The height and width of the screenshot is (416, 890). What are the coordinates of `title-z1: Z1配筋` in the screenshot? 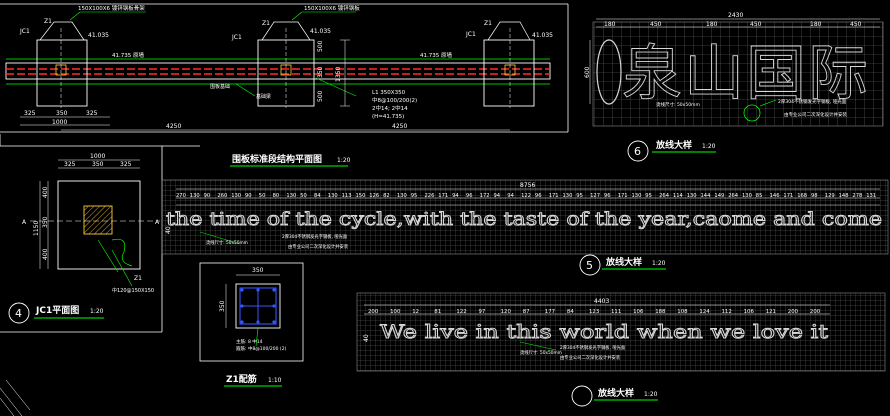 It's located at (241, 379).